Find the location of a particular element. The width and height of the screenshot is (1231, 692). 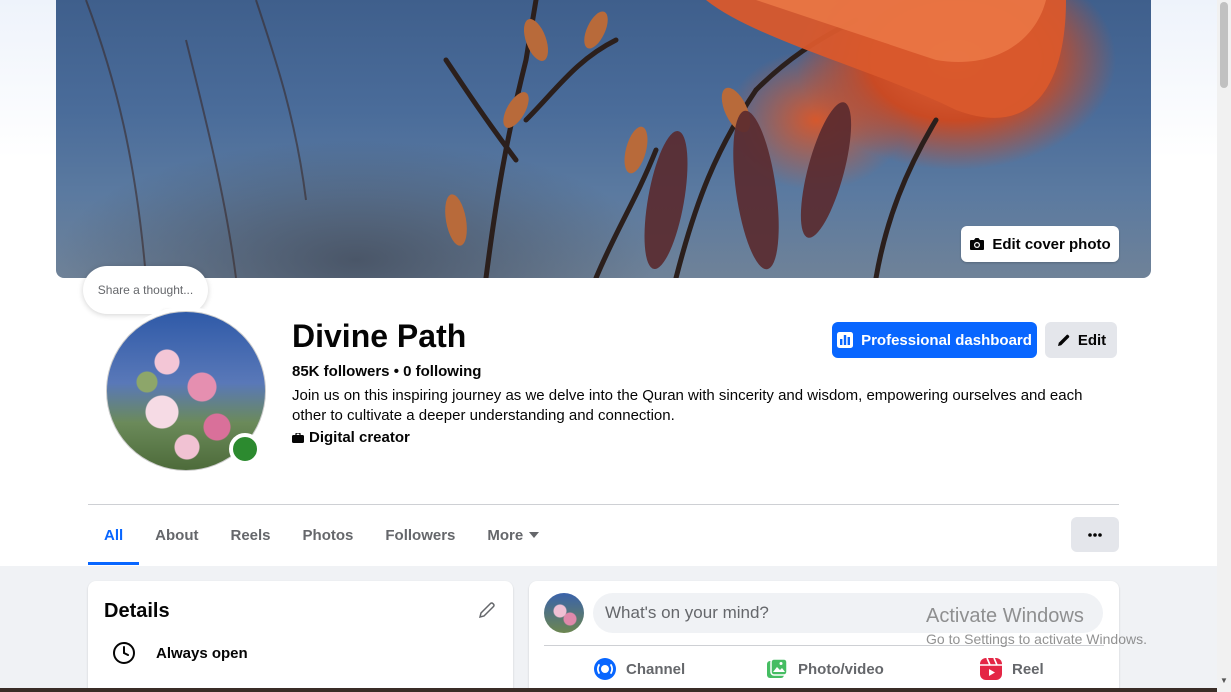

edit-cover-photo-button: Edit cover photo is located at coordinates (1040, 244).